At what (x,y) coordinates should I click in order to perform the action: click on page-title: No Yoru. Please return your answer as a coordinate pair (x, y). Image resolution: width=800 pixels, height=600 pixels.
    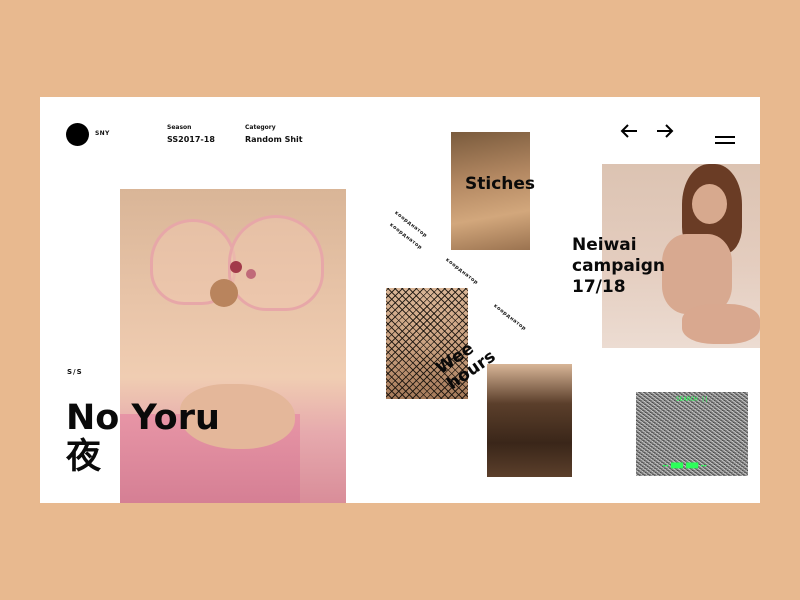
    Looking at the image, I should click on (143, 418).